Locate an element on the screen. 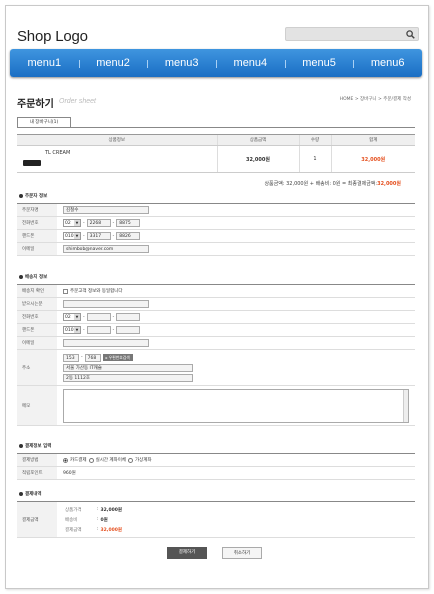 This screenshot has height=594, width=434. product-price: 32,000원 is located at coordinates (257, 159).